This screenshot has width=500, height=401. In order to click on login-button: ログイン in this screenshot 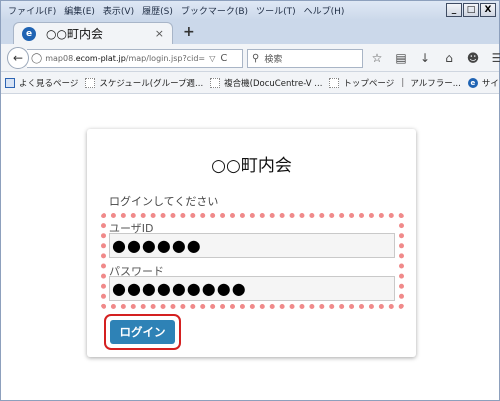, I will do `click(142, 332)`.